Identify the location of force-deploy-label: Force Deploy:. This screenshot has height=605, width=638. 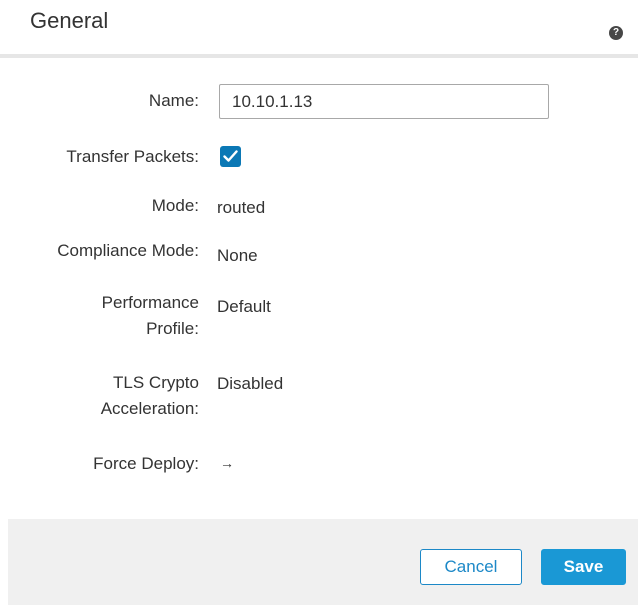
(146, 463).